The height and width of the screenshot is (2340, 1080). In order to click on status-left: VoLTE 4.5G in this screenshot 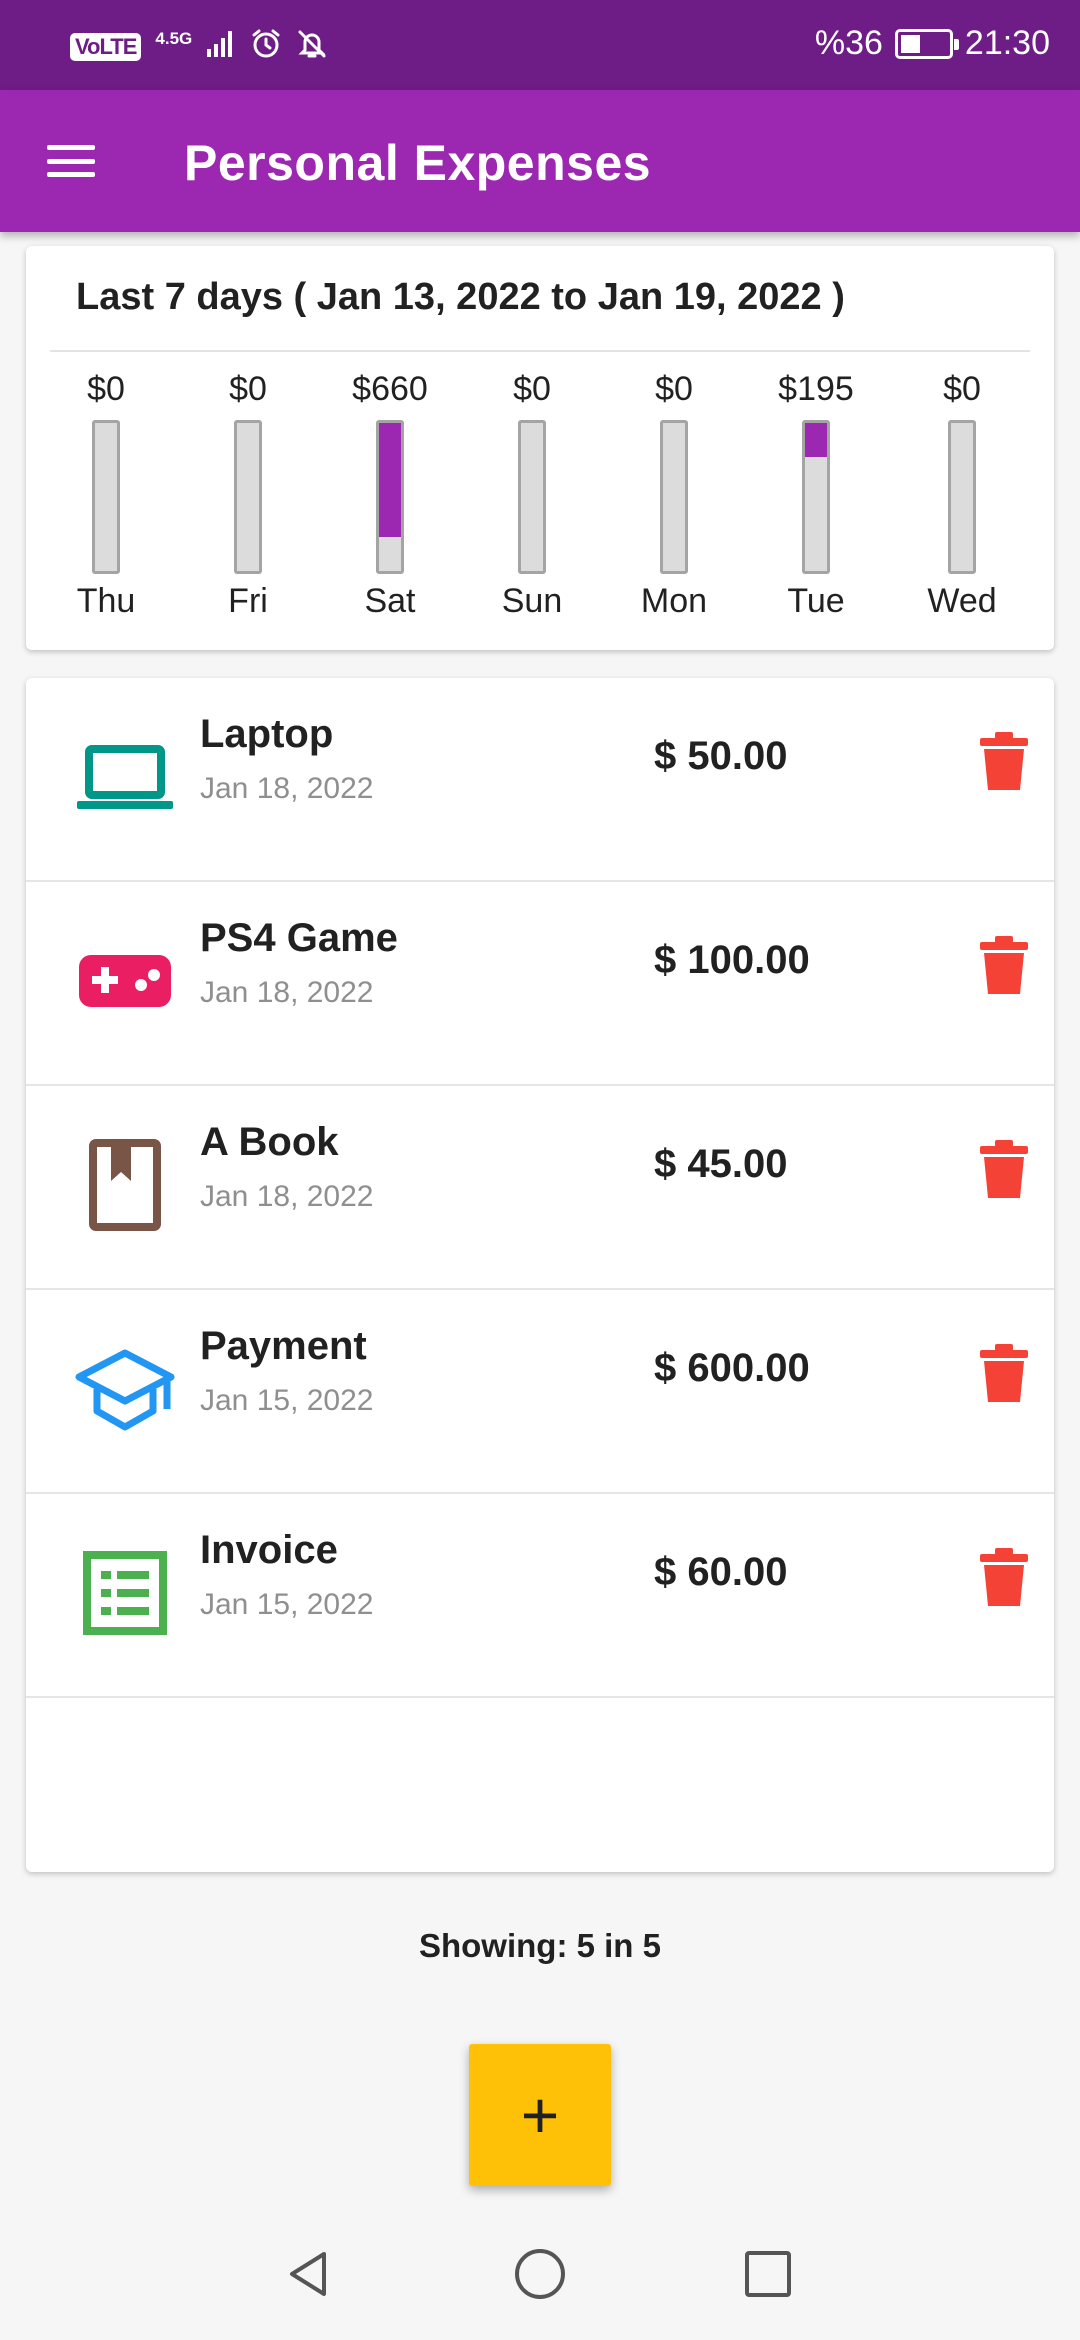, I will do `click(199, 46)`.